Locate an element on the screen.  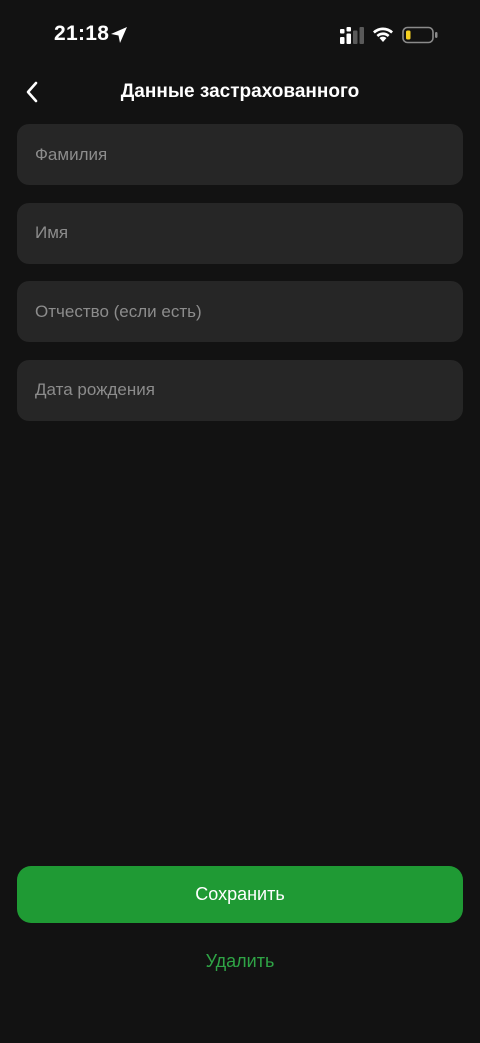
delete-button: Удалить is located at coordinates (240, 961).